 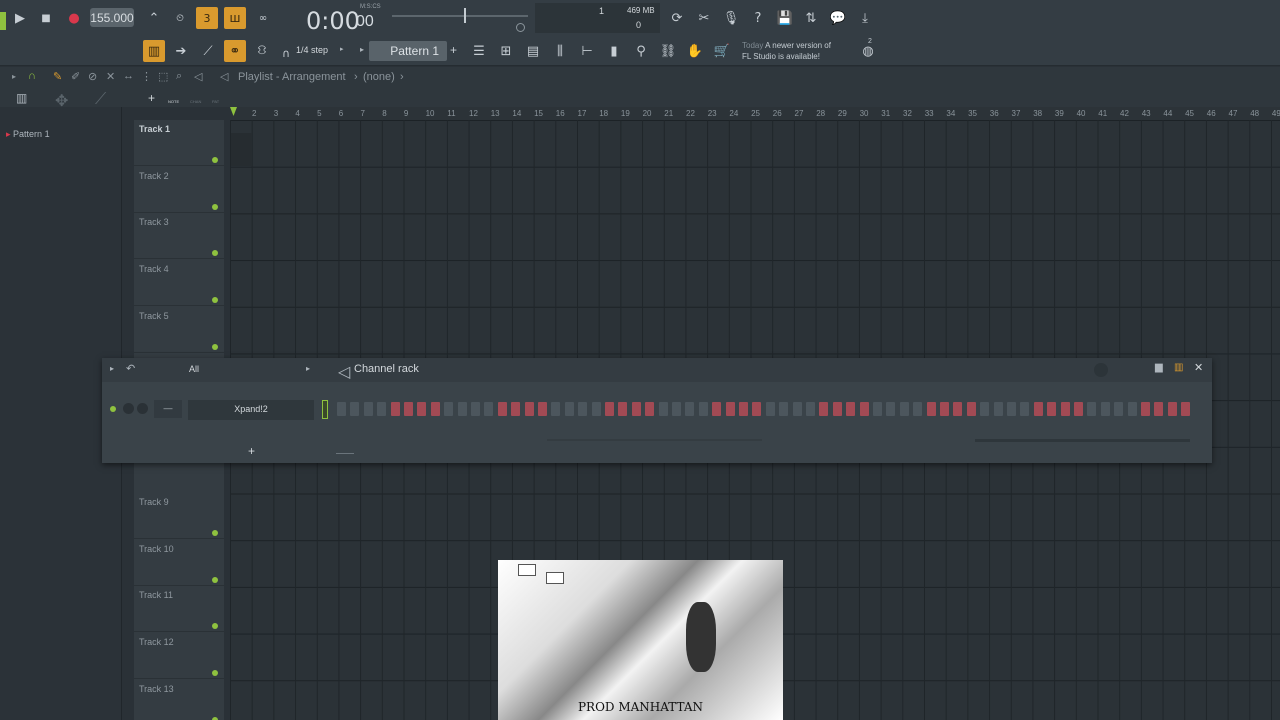 What do you see at coordinates (57, 76) in the screenshot?
I see `pencil-icon: ✎` at bounding box center [57, 76].